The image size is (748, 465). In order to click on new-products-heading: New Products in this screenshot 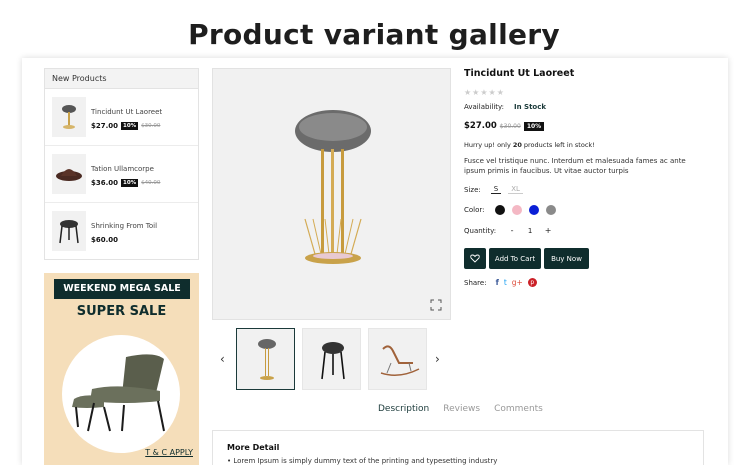, I will do `click(121, 79)`.